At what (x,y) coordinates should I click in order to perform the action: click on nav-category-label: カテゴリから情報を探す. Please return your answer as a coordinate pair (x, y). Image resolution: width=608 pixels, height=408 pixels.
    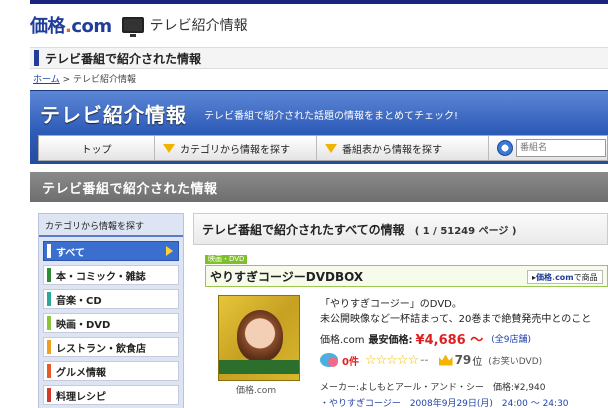
    Looking at the image, I should click on (235, 150).